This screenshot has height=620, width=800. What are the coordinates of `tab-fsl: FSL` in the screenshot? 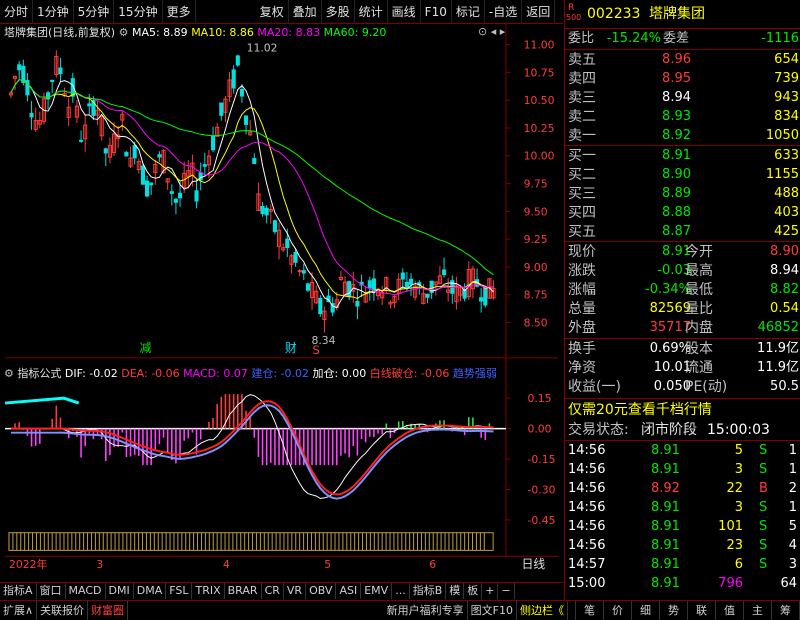 It's located at (179, 591).